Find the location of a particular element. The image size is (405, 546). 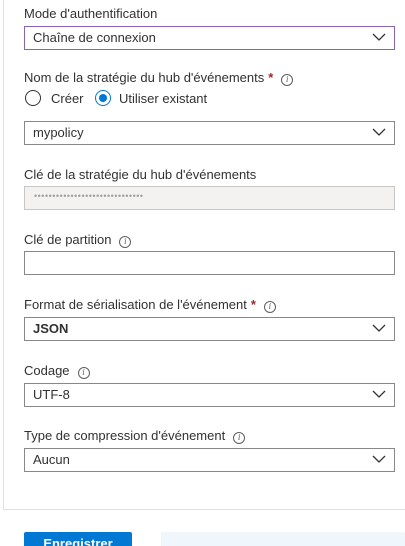

partition-key-label: Clé de partition i is located at coordinates (78, 240).